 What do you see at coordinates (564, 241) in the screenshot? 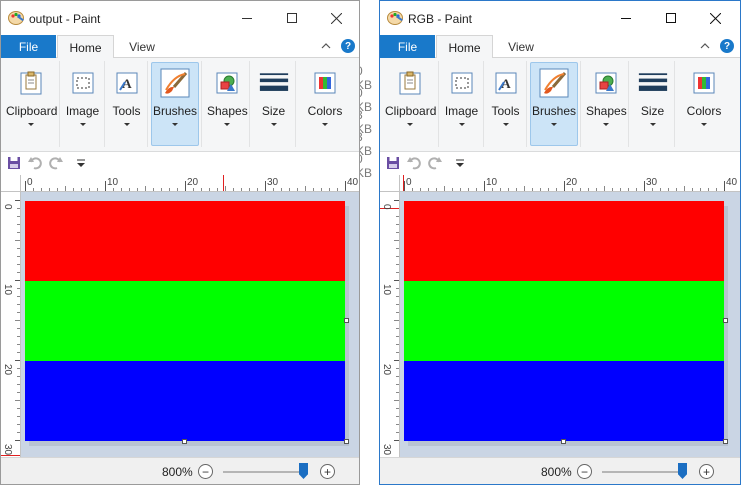
I see `red-band` at bounding box center [564, 241].